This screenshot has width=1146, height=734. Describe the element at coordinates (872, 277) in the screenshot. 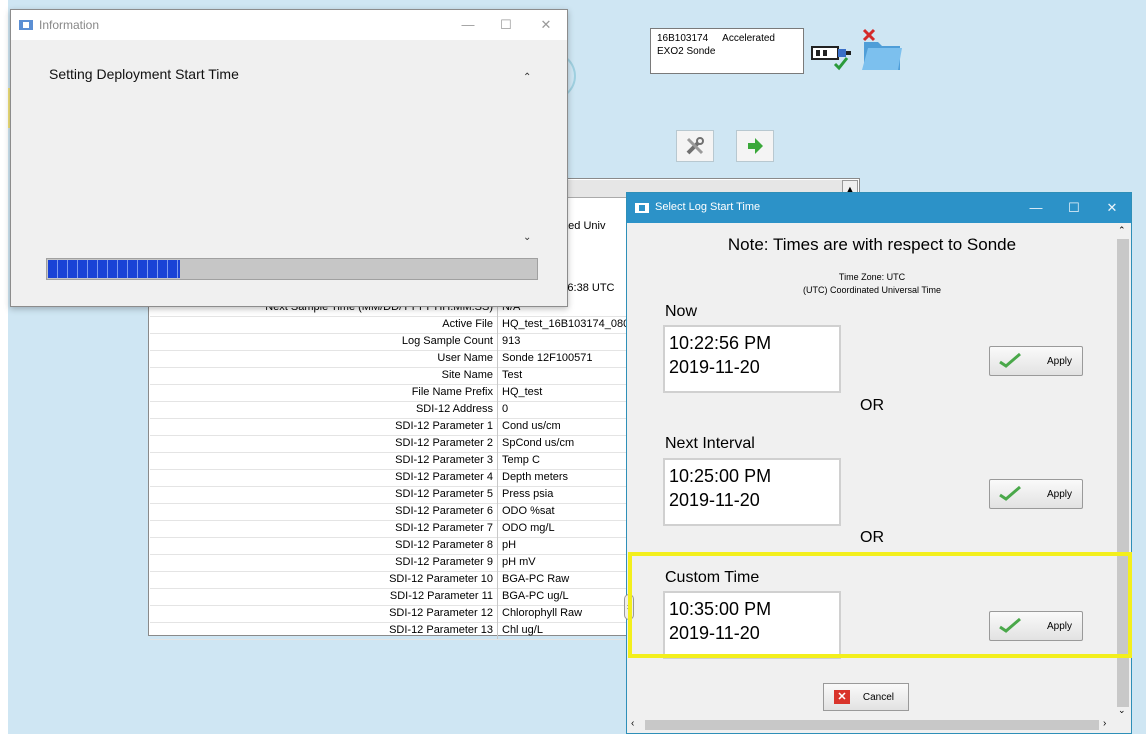

I see `time-zone-label: Time Zone: UTC` at that location.